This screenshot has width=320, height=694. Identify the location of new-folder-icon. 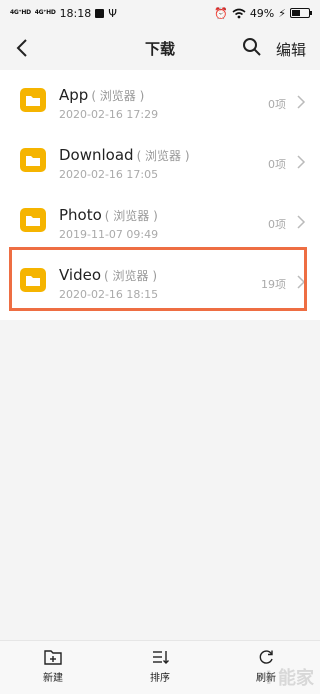
(53, 657).